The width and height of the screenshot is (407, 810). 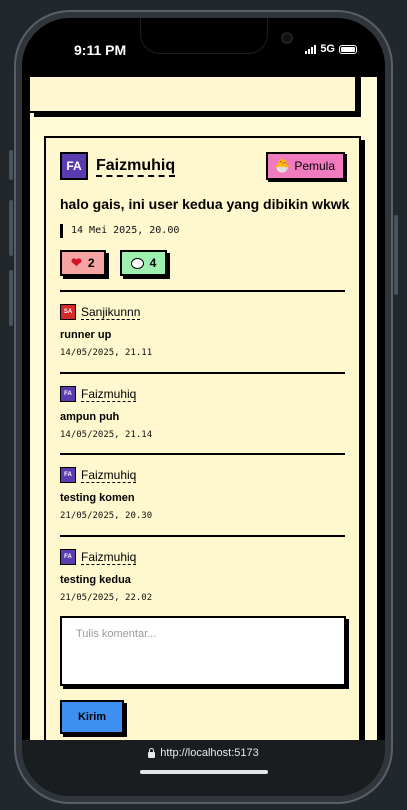 What do you see at coordinates (68, 312) in the screenshot?
I see `avatar: SA` at bounding box center [68, 312].